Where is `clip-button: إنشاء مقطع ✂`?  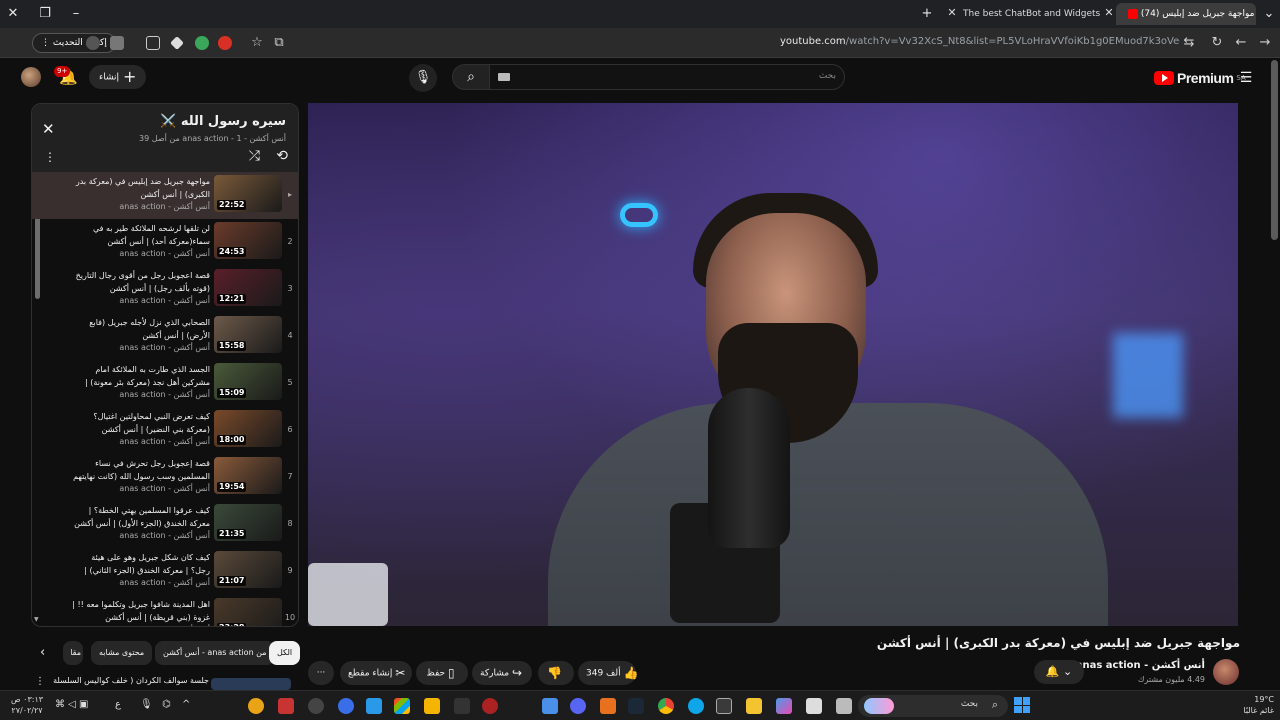 clip-button: إنشاء مقطع ✂ is located at coordinates (376, 673).